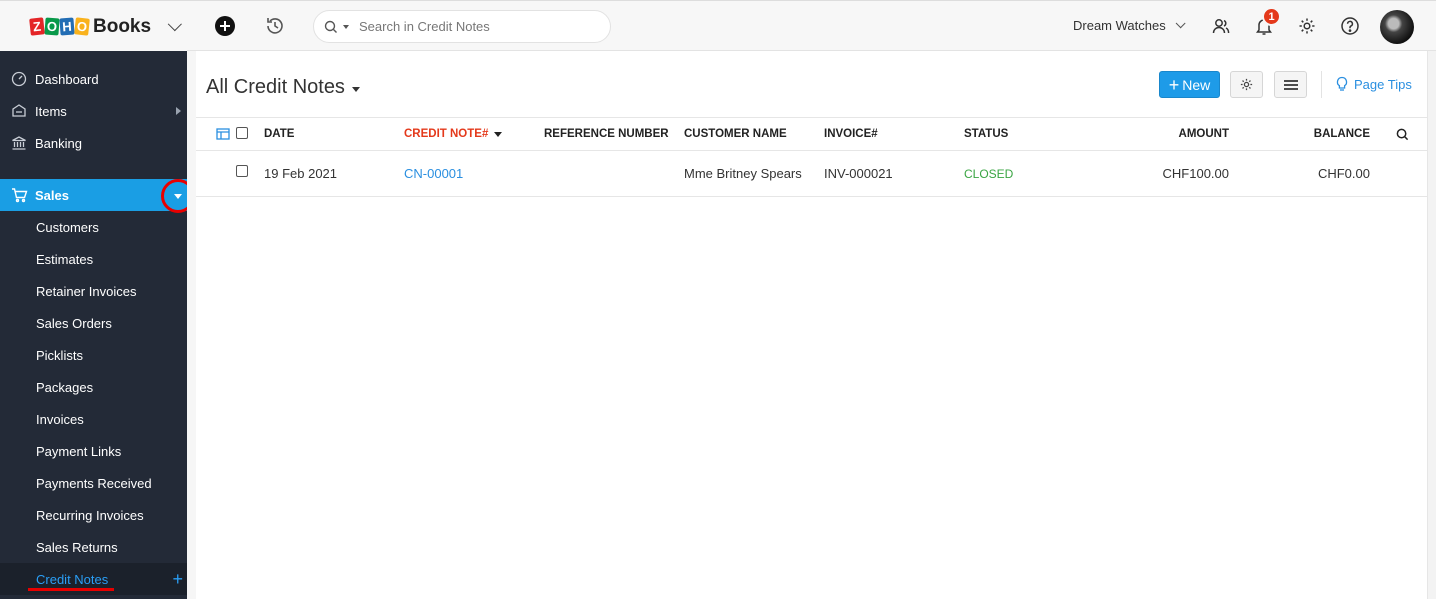 Image resolution: width=1436 pixels, height=599 pixels. I want to click on column-balance: BALANCE, so click(1320, 134).